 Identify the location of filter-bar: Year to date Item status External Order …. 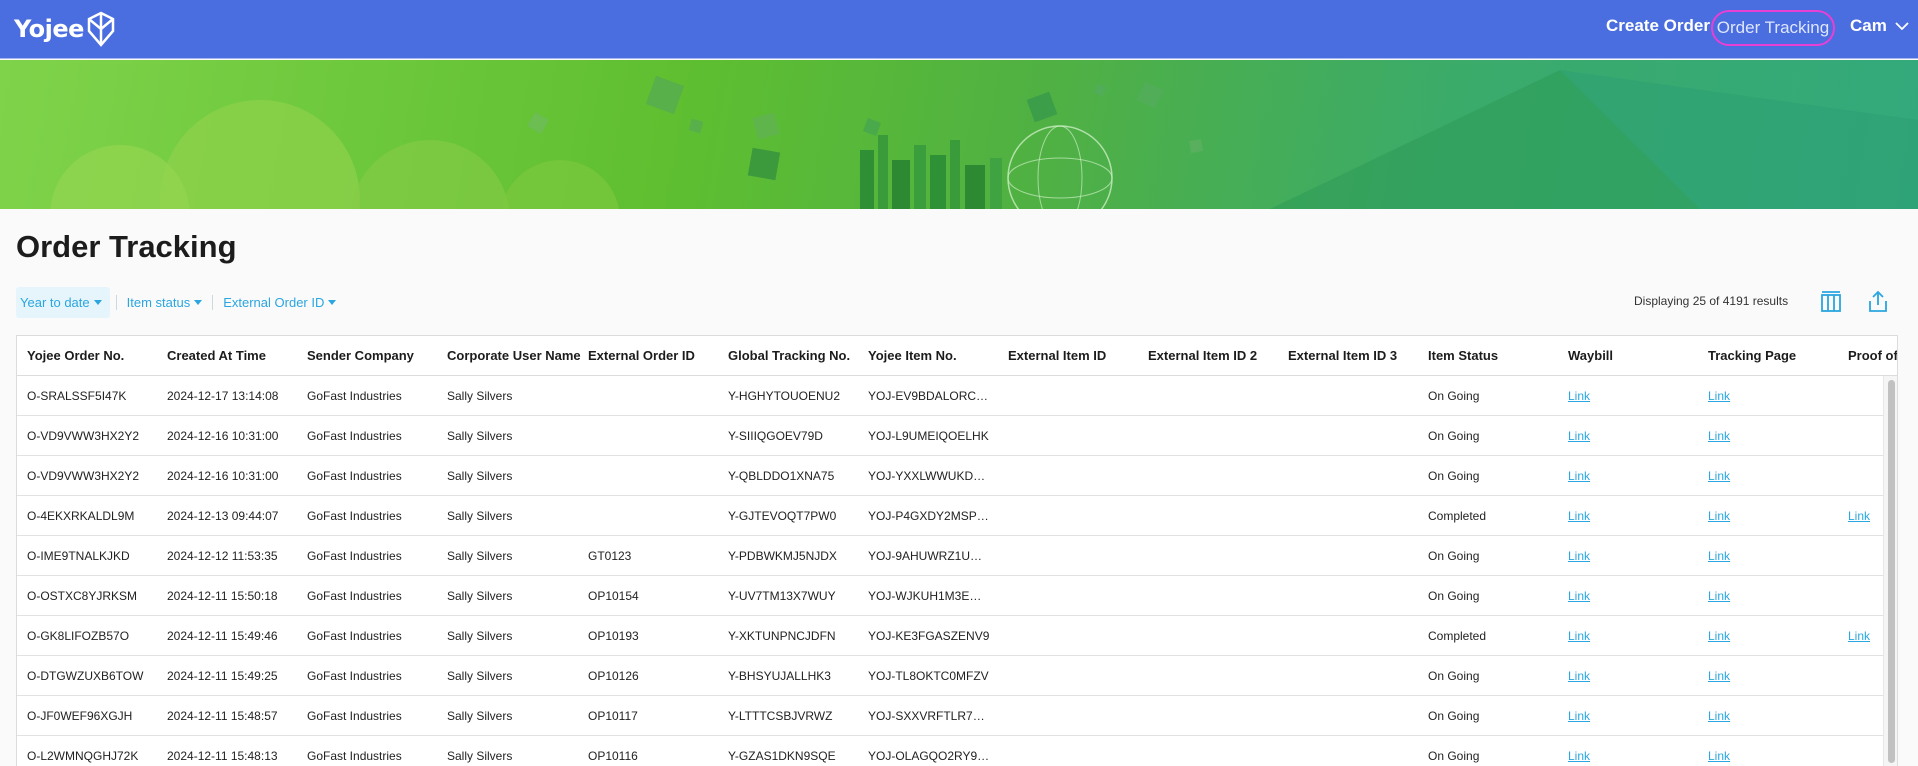
(178, 302).